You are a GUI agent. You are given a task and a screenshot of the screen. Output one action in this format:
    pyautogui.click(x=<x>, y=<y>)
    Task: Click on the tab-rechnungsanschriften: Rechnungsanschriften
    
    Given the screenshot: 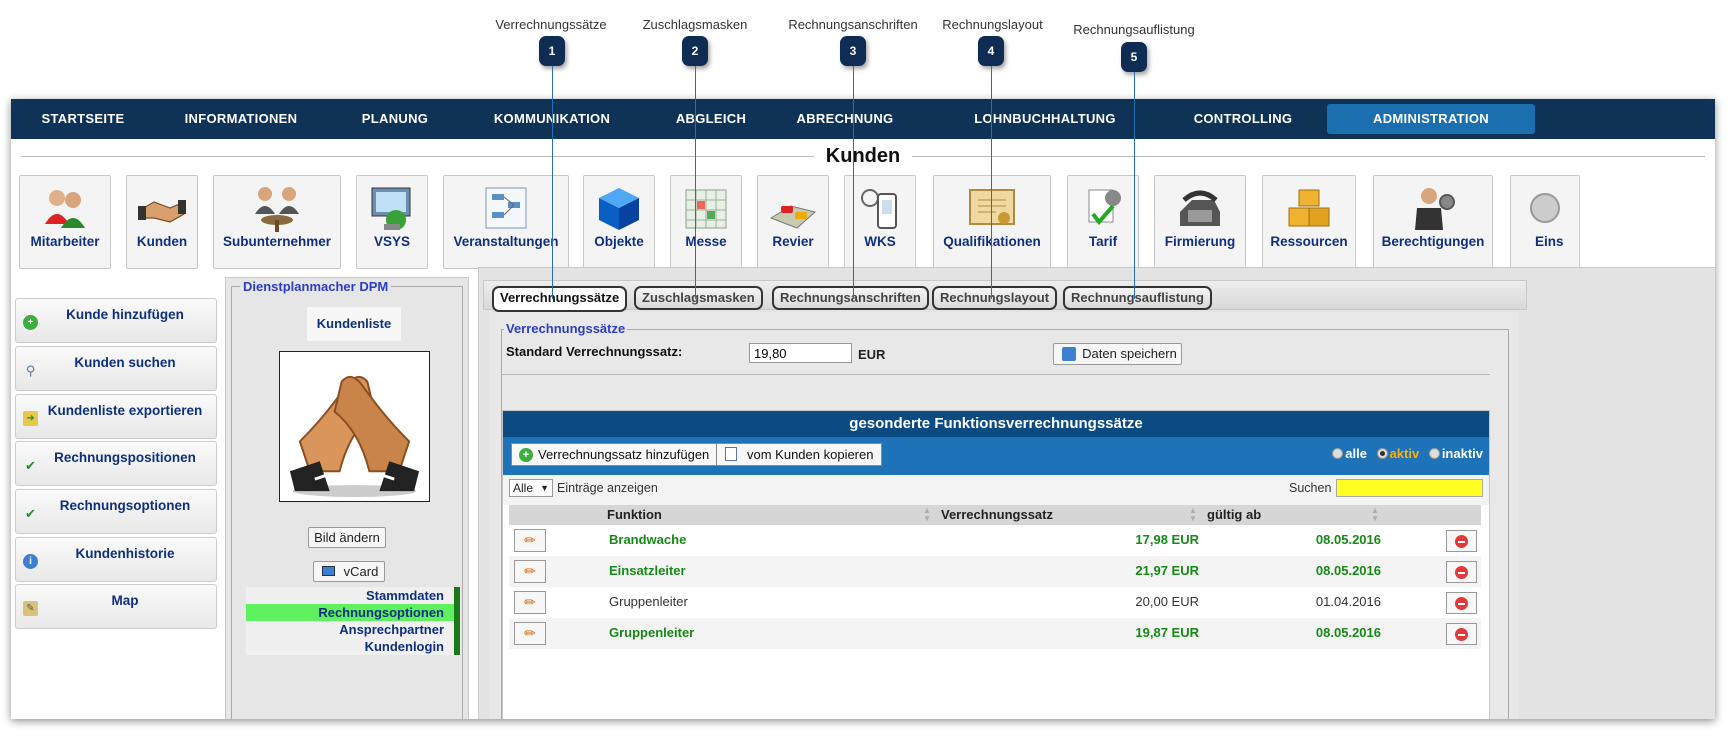 What is the action you would take?
    pyautogui.click(x=850, y=298)
    